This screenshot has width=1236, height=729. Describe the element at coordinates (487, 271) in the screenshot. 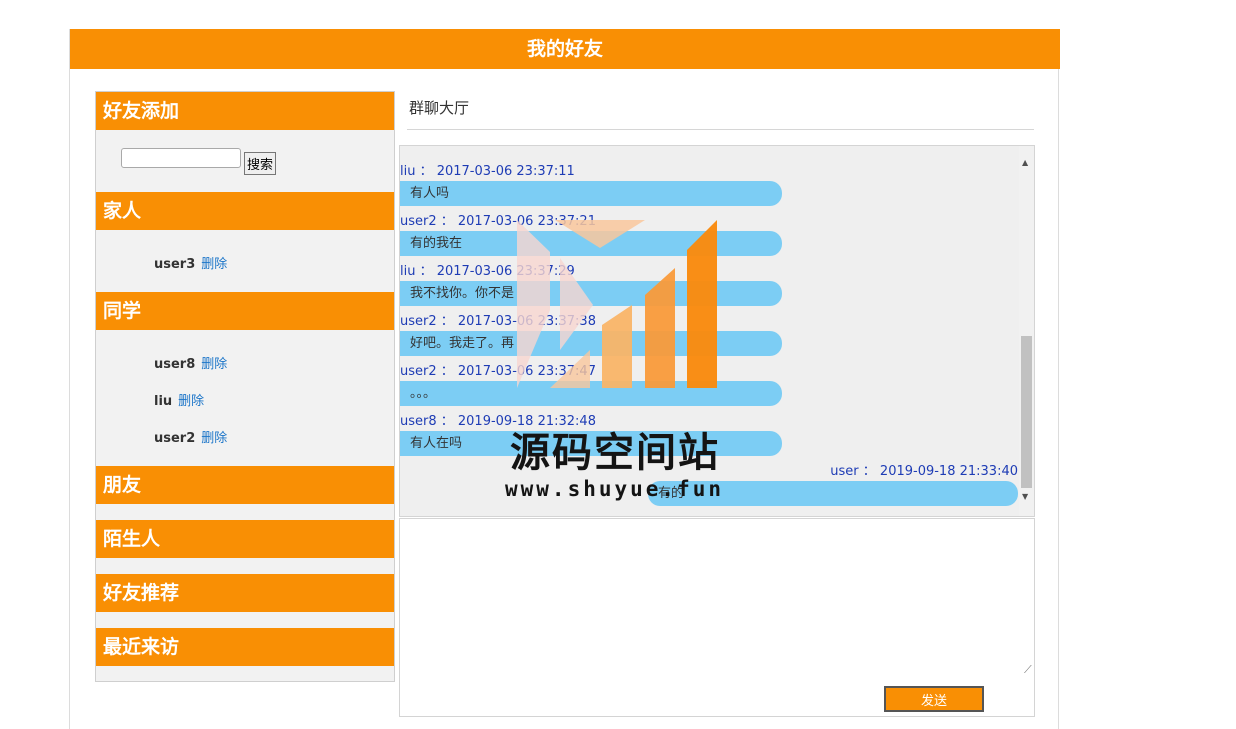

I see `message-meta: liu ： 2017-03-06 23:37:29` at that location.